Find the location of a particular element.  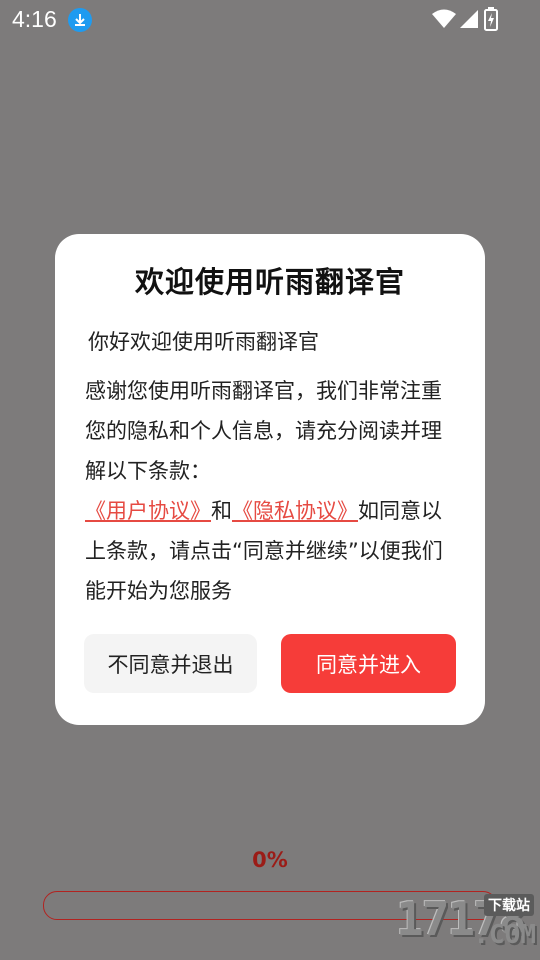

signal-icon is located at coordinates (469, 19).